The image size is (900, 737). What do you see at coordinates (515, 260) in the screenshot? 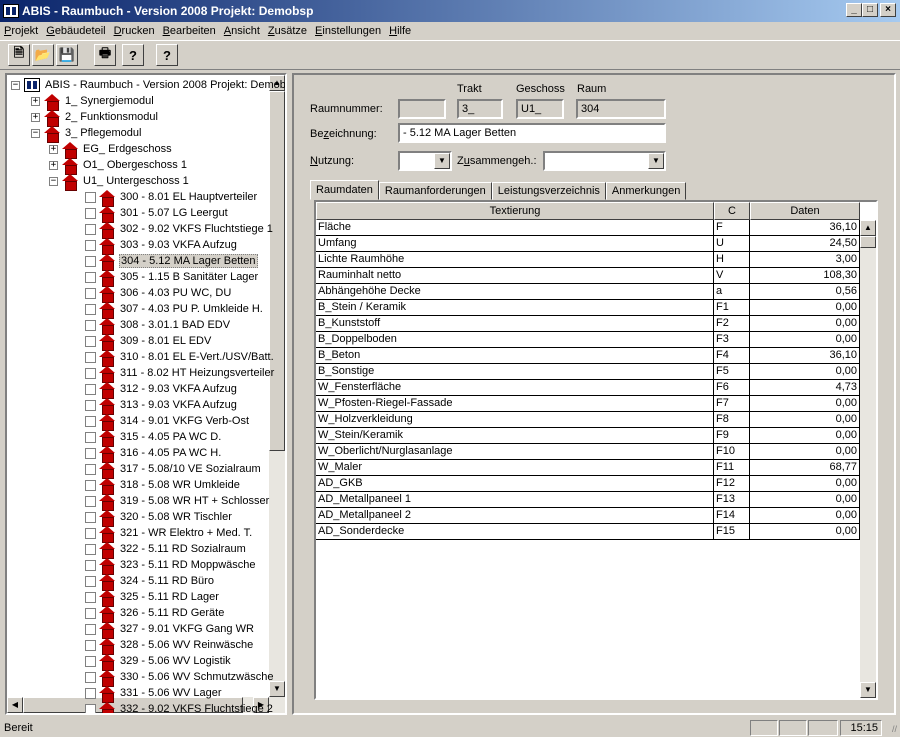
I see `row-label-cell: Lichte Raumhöhe` at bounding box center [515, 260].